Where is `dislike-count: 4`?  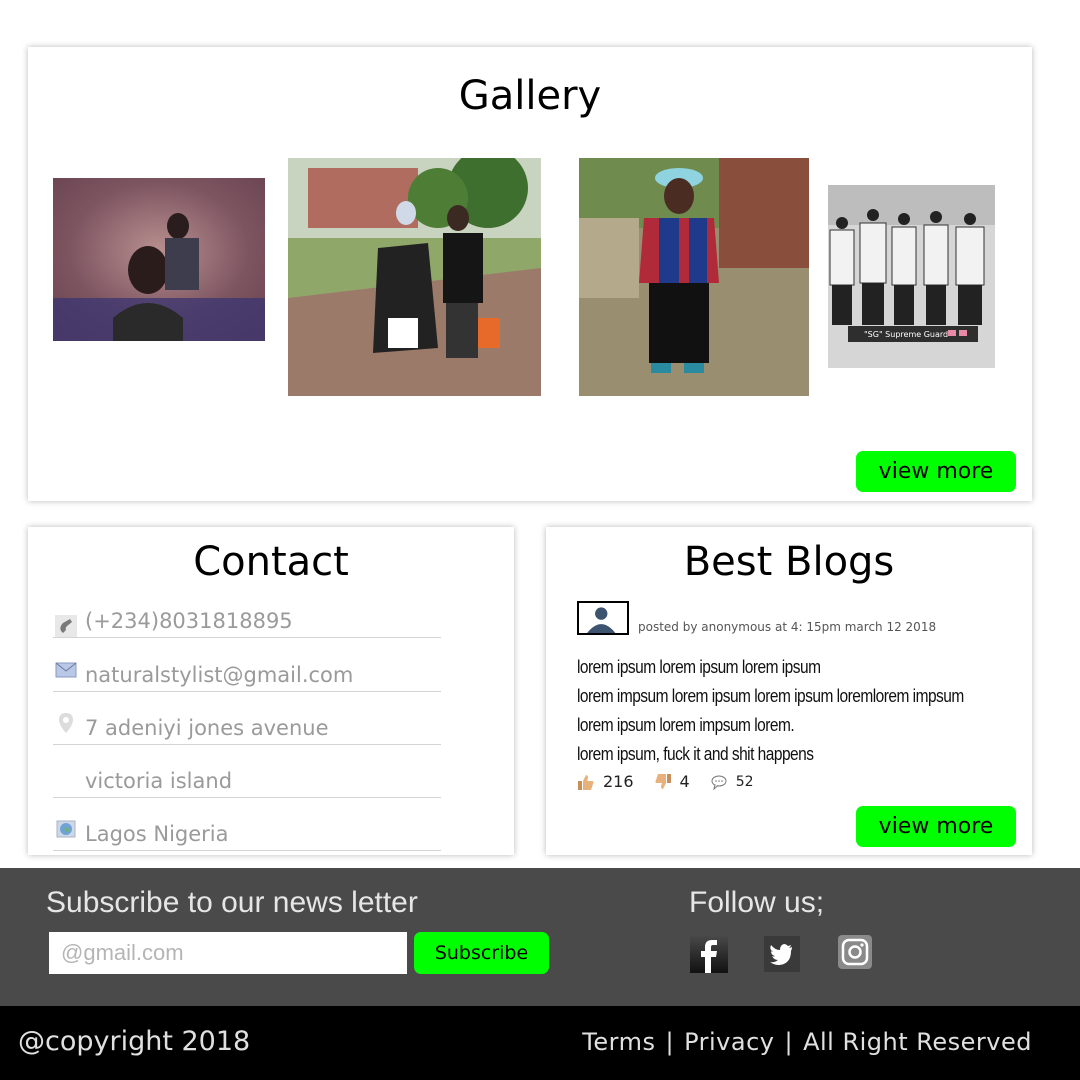
dislike-count: 4 is located at coordinates (684, 781).